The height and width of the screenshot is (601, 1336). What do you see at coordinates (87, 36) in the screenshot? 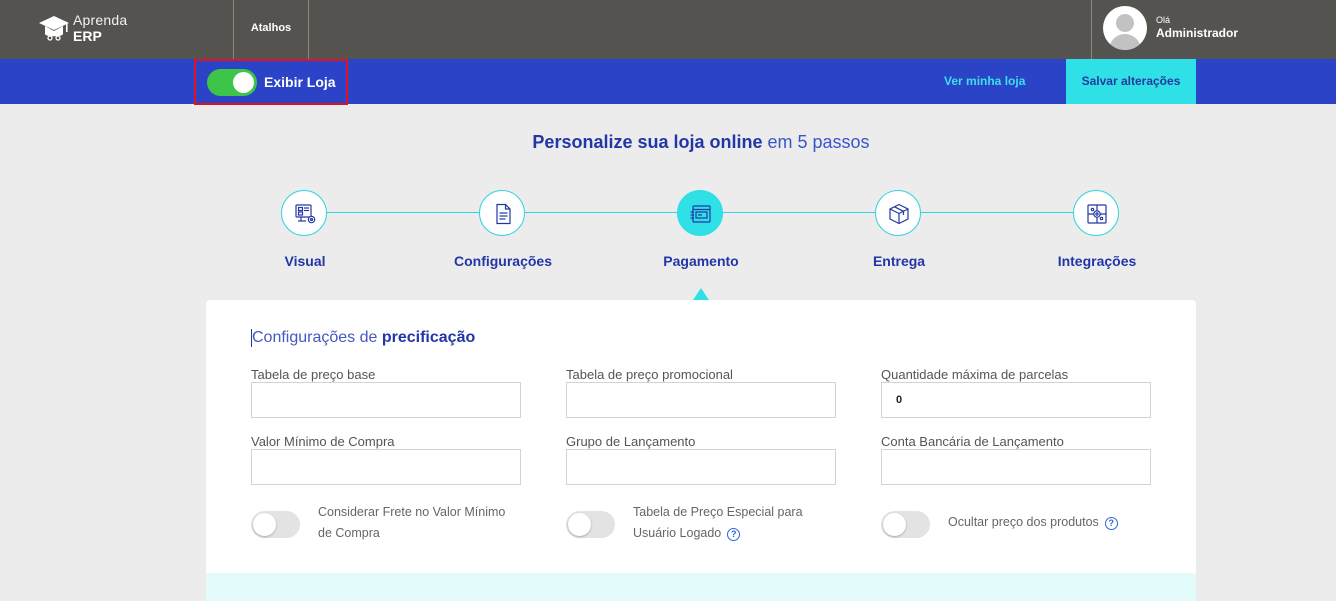
I see `logo-text-erp: ERP` at bounding box center [87, 36].